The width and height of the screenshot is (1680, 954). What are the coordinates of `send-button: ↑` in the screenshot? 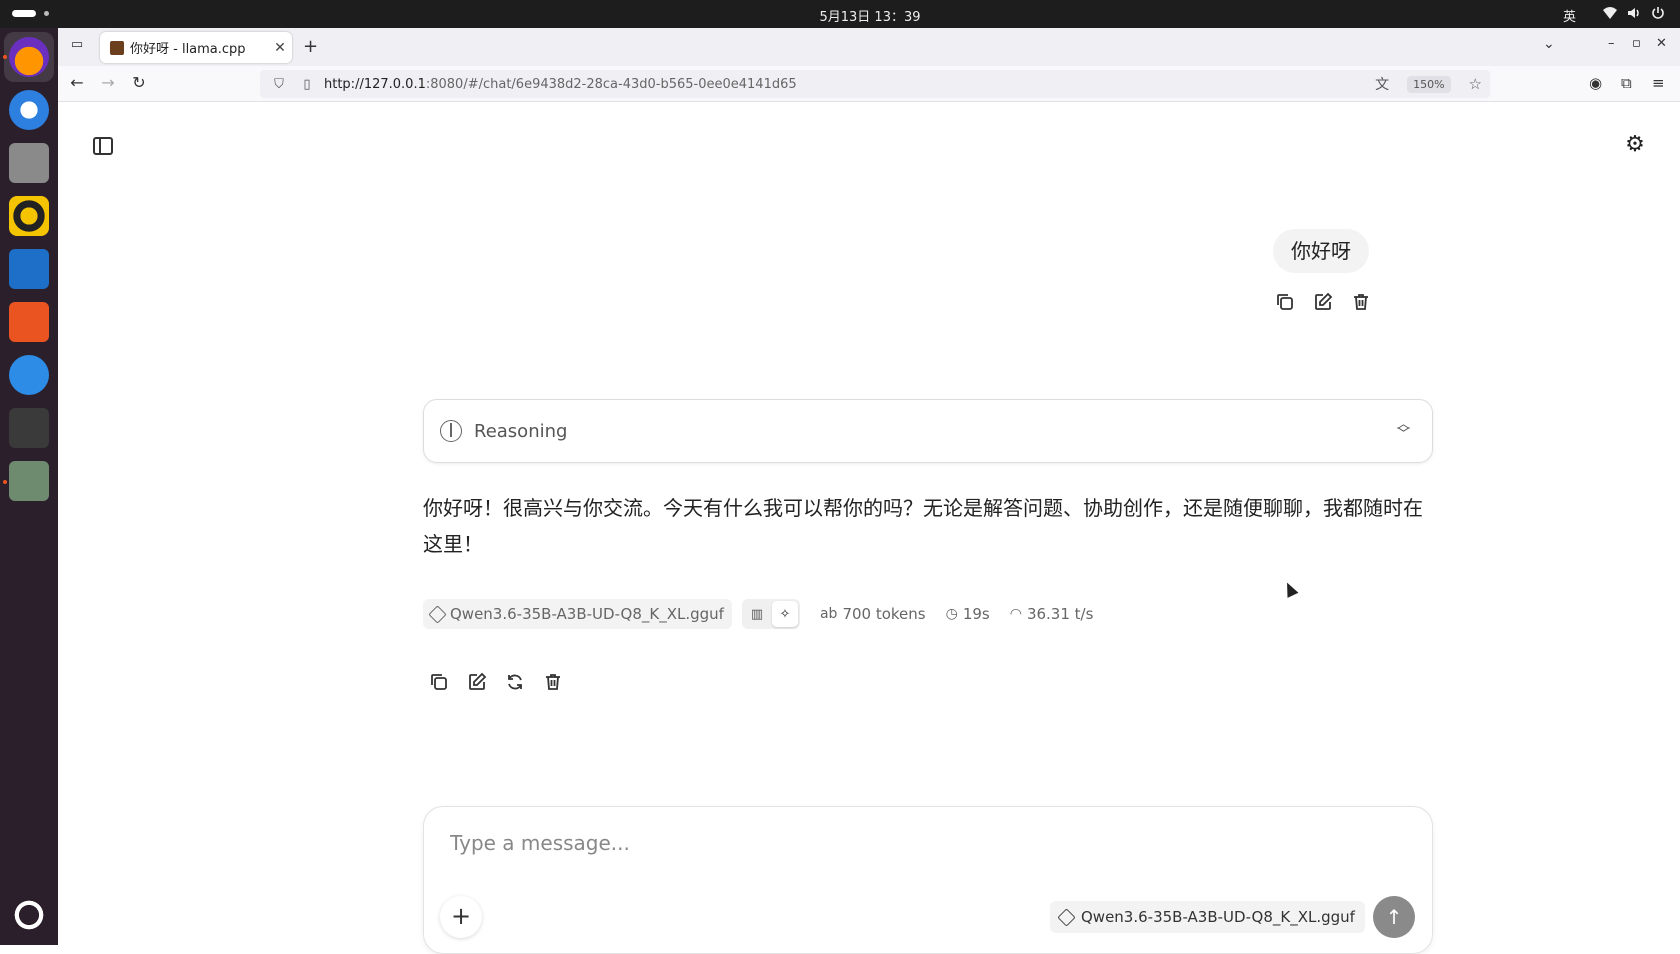 It's located at (1394, 917).